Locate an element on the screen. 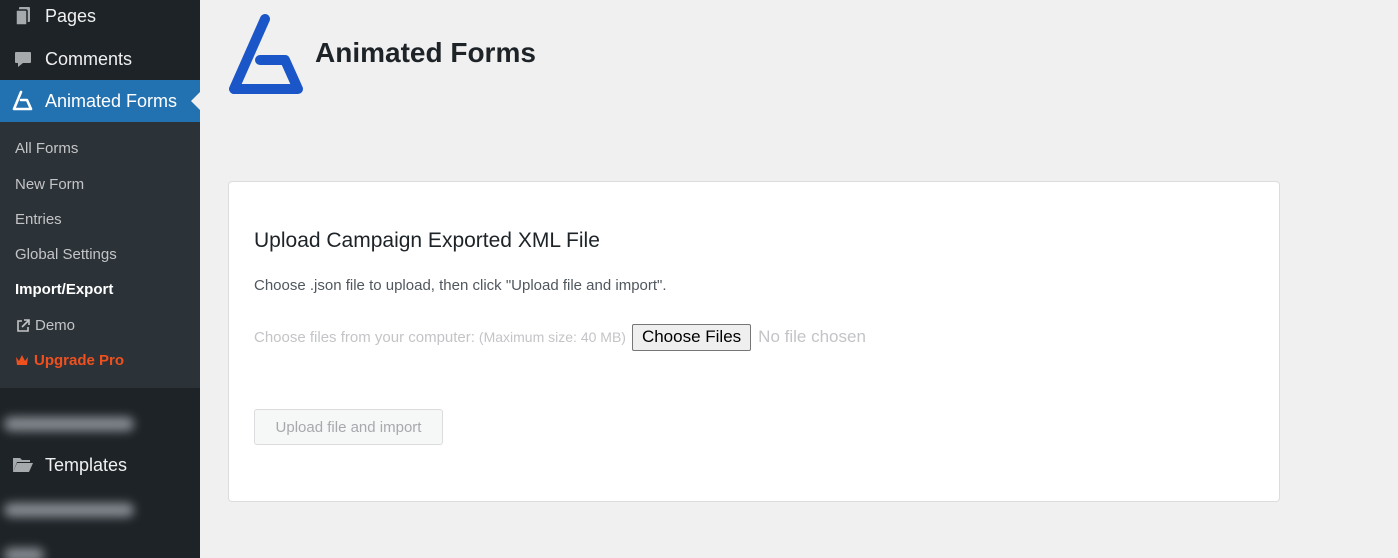 The image size is (1398, 558). sidebar-item-label: Templates is located at coordinates (86, 464).